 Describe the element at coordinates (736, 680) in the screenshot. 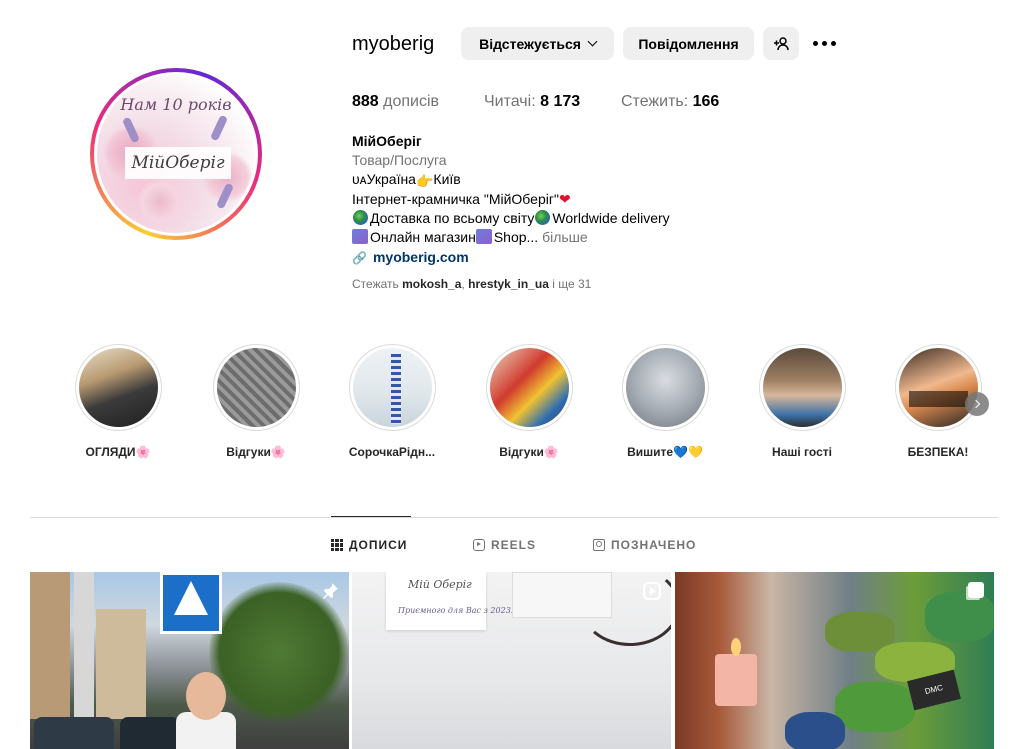

I see `post-candle` at that location.